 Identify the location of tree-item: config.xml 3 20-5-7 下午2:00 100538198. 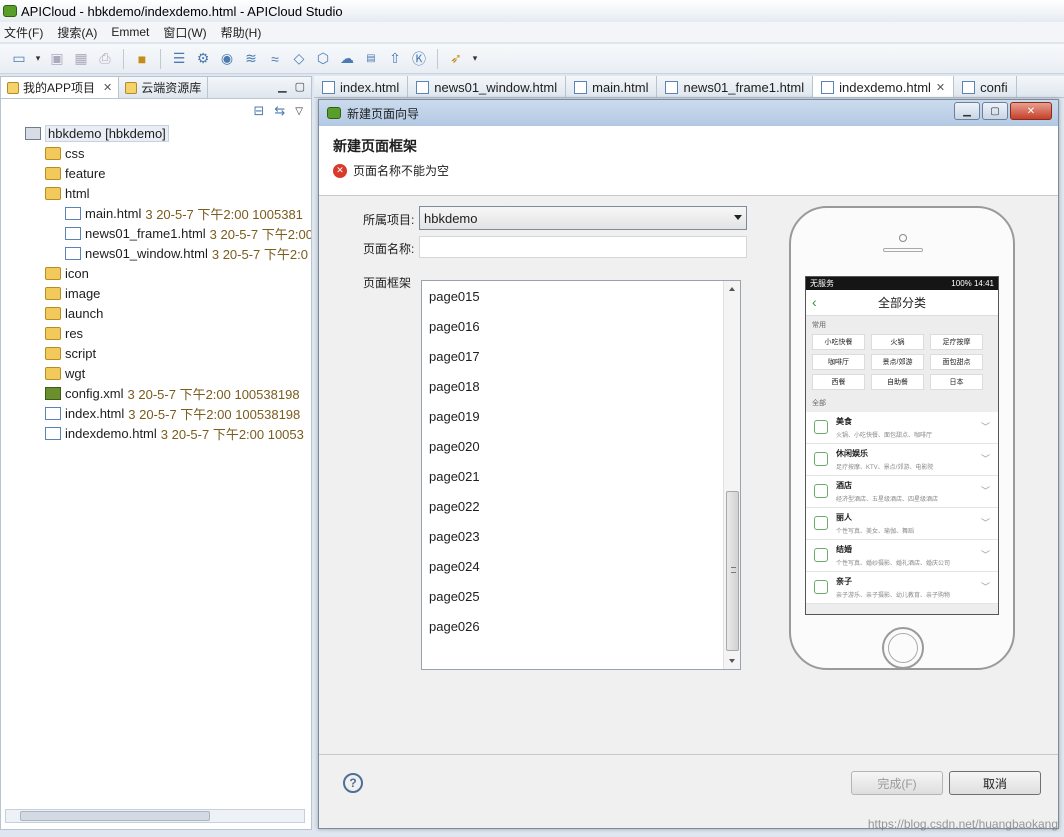
(172, 393).